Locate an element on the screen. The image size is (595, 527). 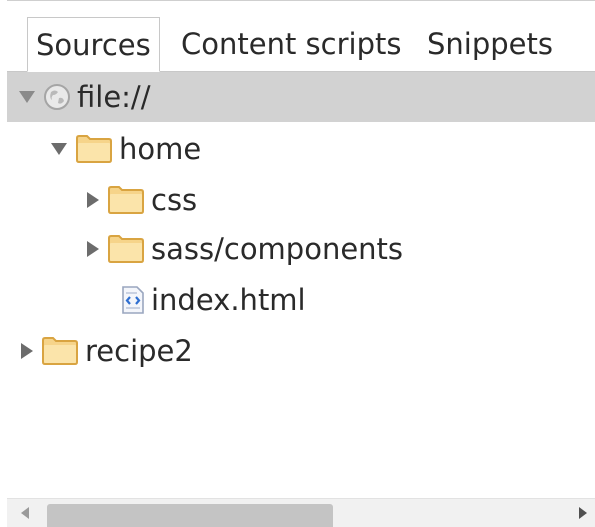
html-file-icon is located at coordinates (133, 300).